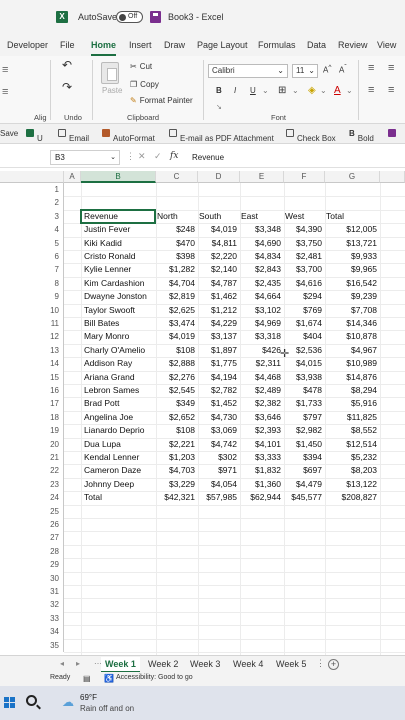 This screenshot has height=720, width=405. What do you see at coordinates (101, 323) in the screenshot?
I see `cell-label: Bill Bates` at bounding box center [101, 323].